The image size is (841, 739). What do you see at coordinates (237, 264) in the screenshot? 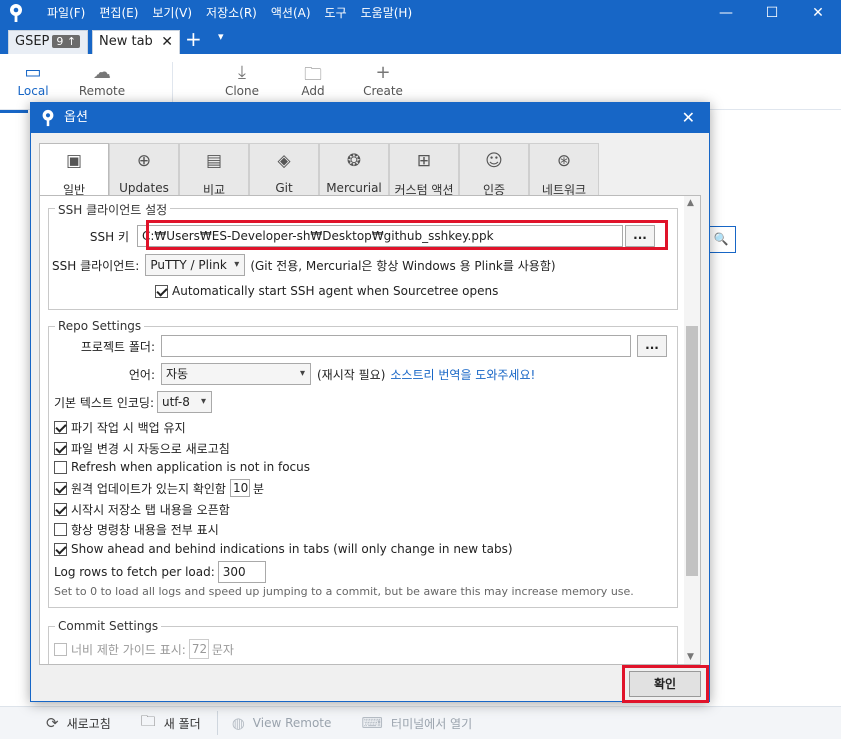
I see `chevron-down-icon: ▾` at bounding box center [237, 264].